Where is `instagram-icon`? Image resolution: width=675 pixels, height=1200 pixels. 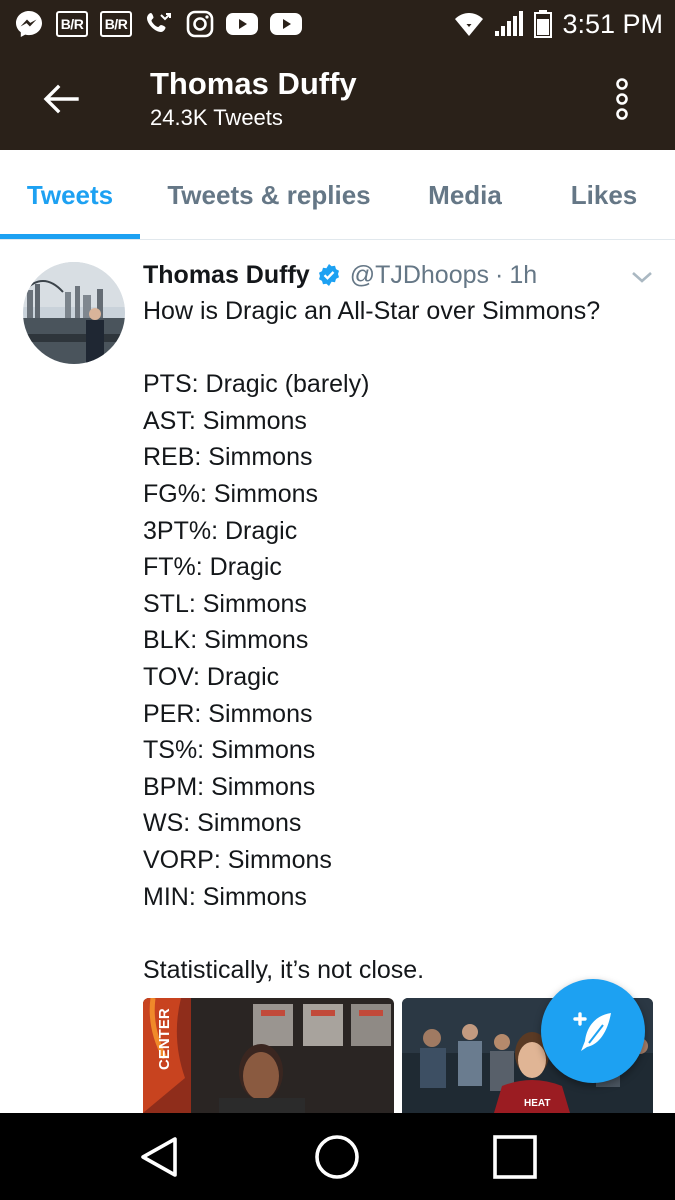
instagram-icon is located at coordinates (200, 24).